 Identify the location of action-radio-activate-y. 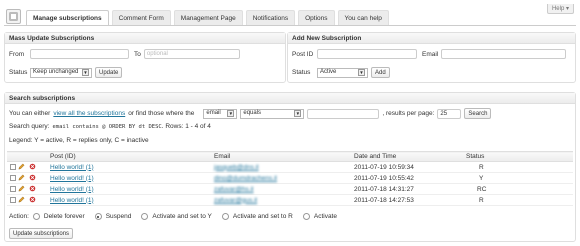
(145, 216).